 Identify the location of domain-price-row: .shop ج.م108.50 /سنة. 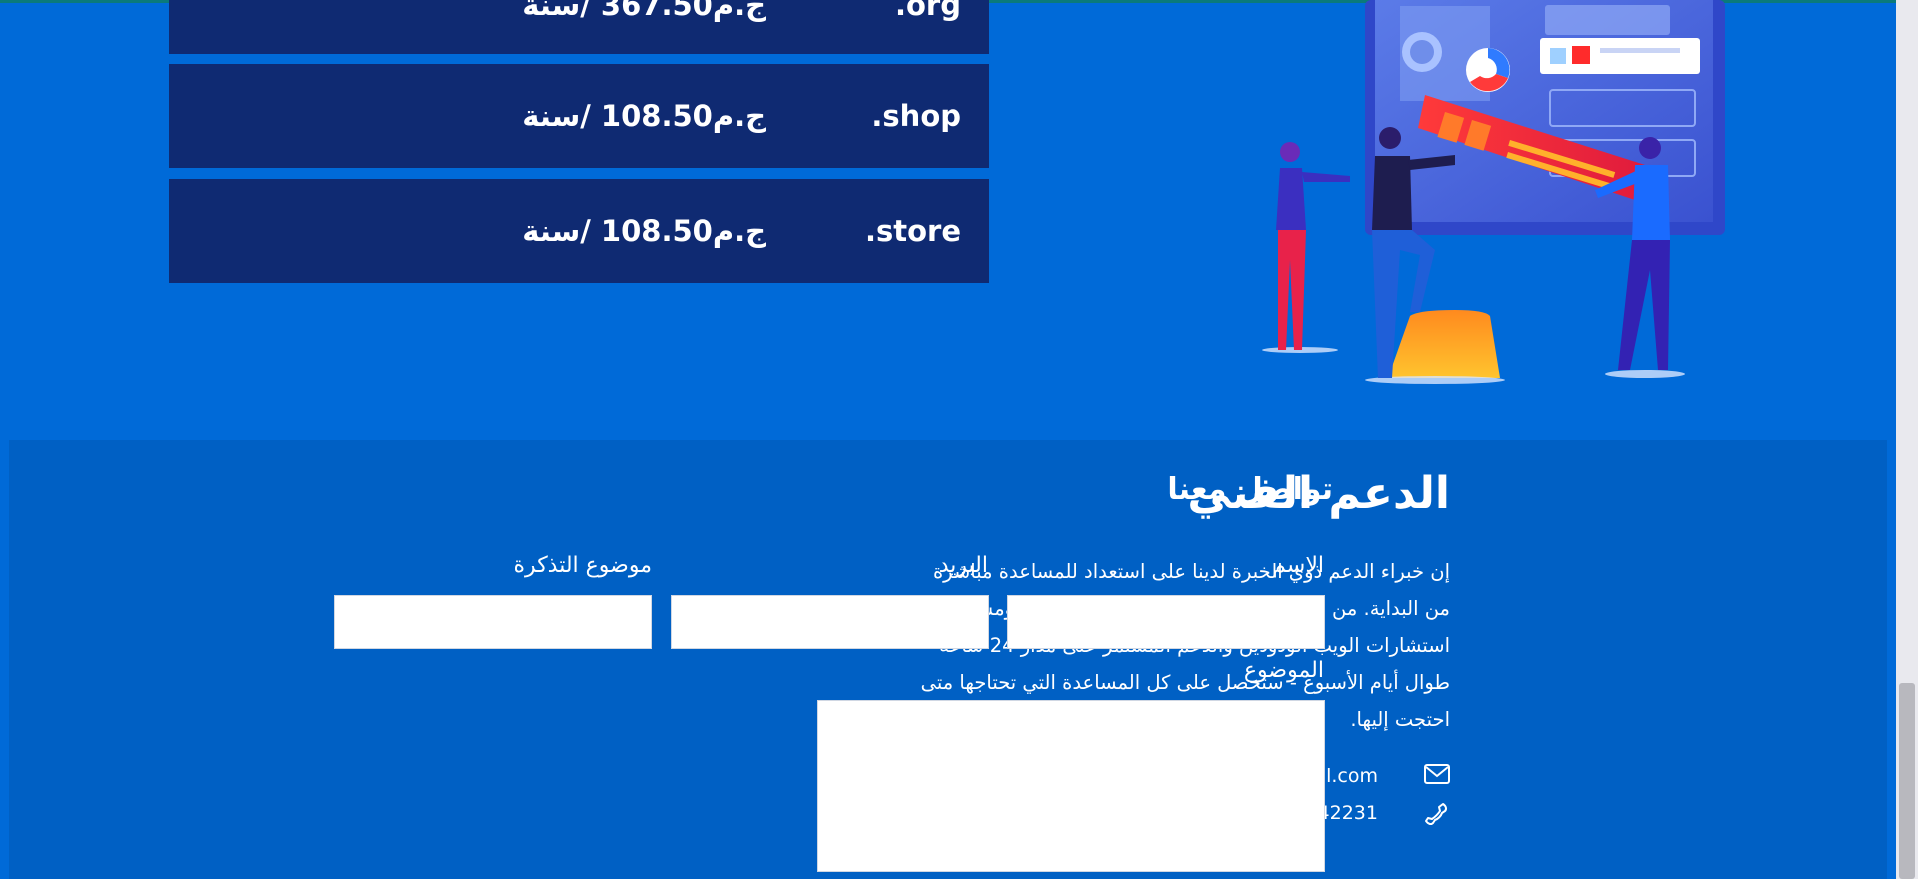
(579, 116).